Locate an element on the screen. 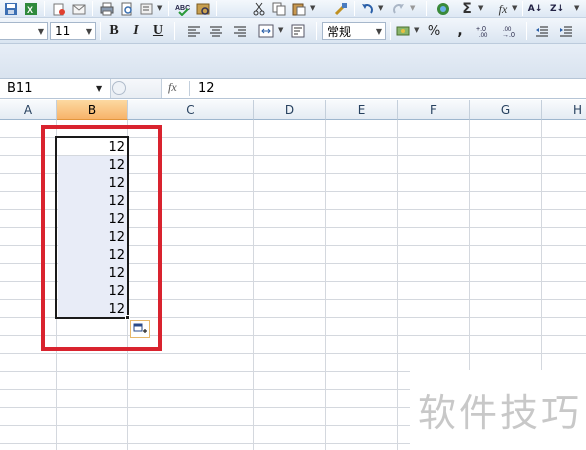 The height and width of the screenshot is (450, 586). research-book-icon is located at coordinates (203, 9).